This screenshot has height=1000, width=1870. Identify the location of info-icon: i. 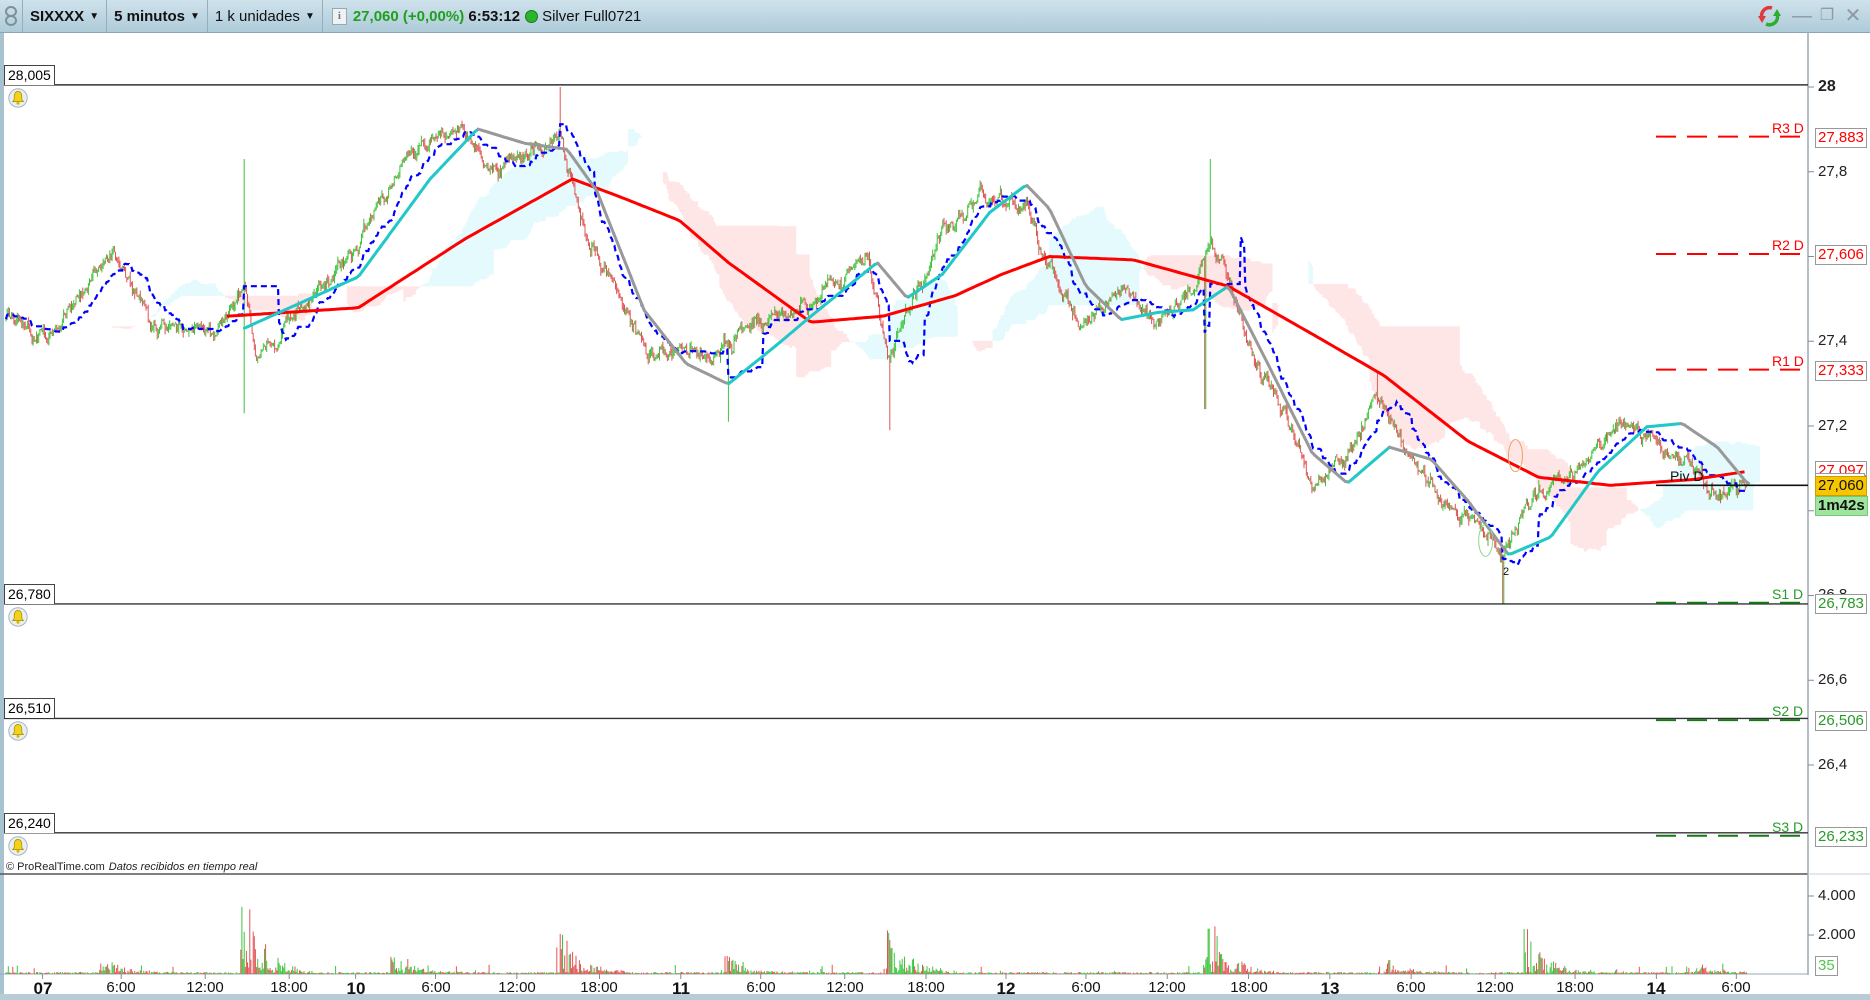
(339, 16).